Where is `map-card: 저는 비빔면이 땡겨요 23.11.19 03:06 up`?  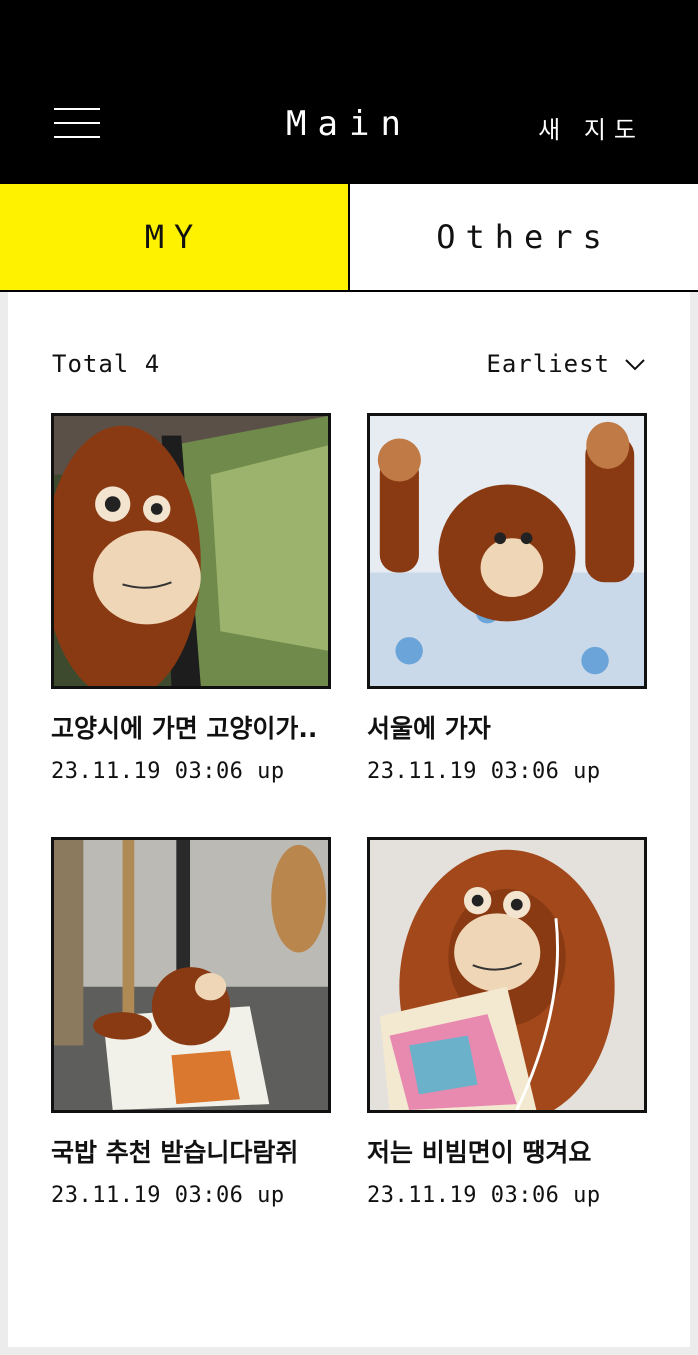 map-card: 저는 비빔면이 땡겨요 23.11.19 03:06 up is located at coordinates (507, 1022).